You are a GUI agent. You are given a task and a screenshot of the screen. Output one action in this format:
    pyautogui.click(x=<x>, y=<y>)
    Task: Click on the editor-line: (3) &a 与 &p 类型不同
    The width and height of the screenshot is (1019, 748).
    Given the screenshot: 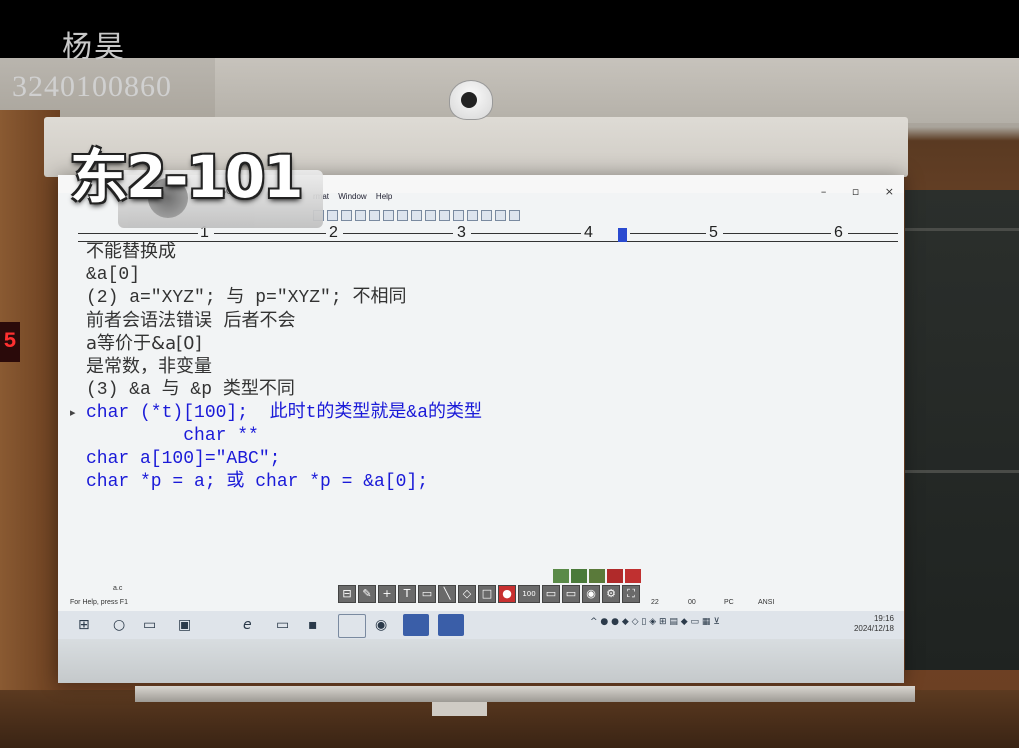 What is the action you would take?
    pyautogui.click(x=190, y=390)
    